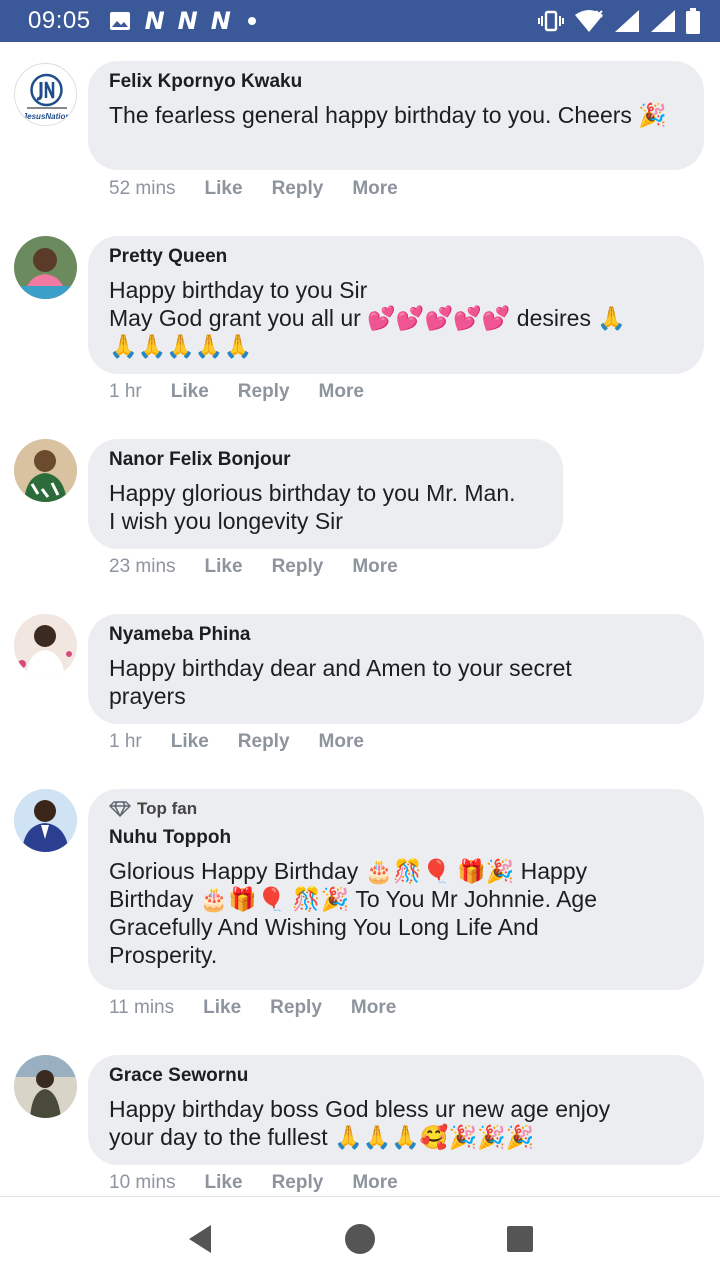 This screenshot has width=720, height=1280. What do you see at coordinates (396, 838) in the screenshot?
I see `comment-author: Nuhu Toppoh` at bounding box center [396, 838].